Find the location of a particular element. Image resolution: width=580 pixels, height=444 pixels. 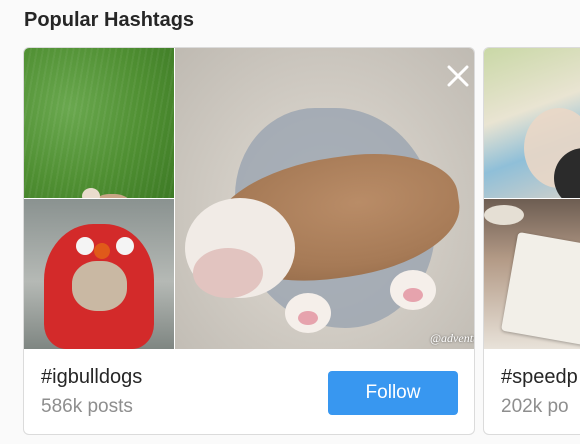

thumbnail-dog-on-grass is located at coordinates (99, 123).